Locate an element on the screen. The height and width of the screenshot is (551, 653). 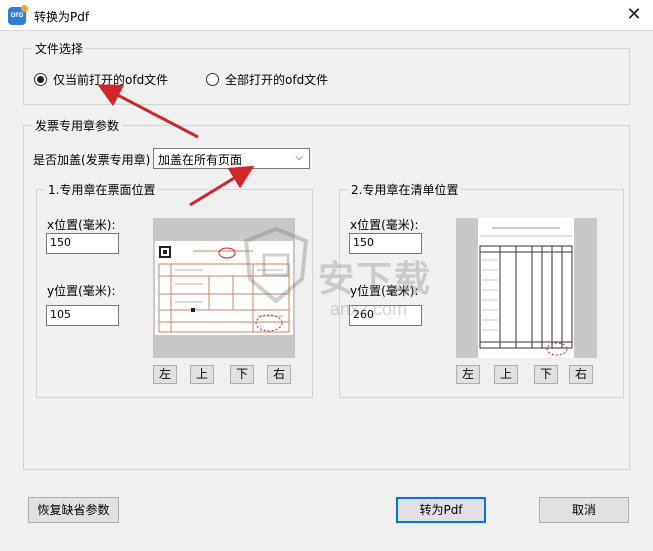
radio-all-files: 全部打开的ofd文件 is located at coordinates (267, 79).